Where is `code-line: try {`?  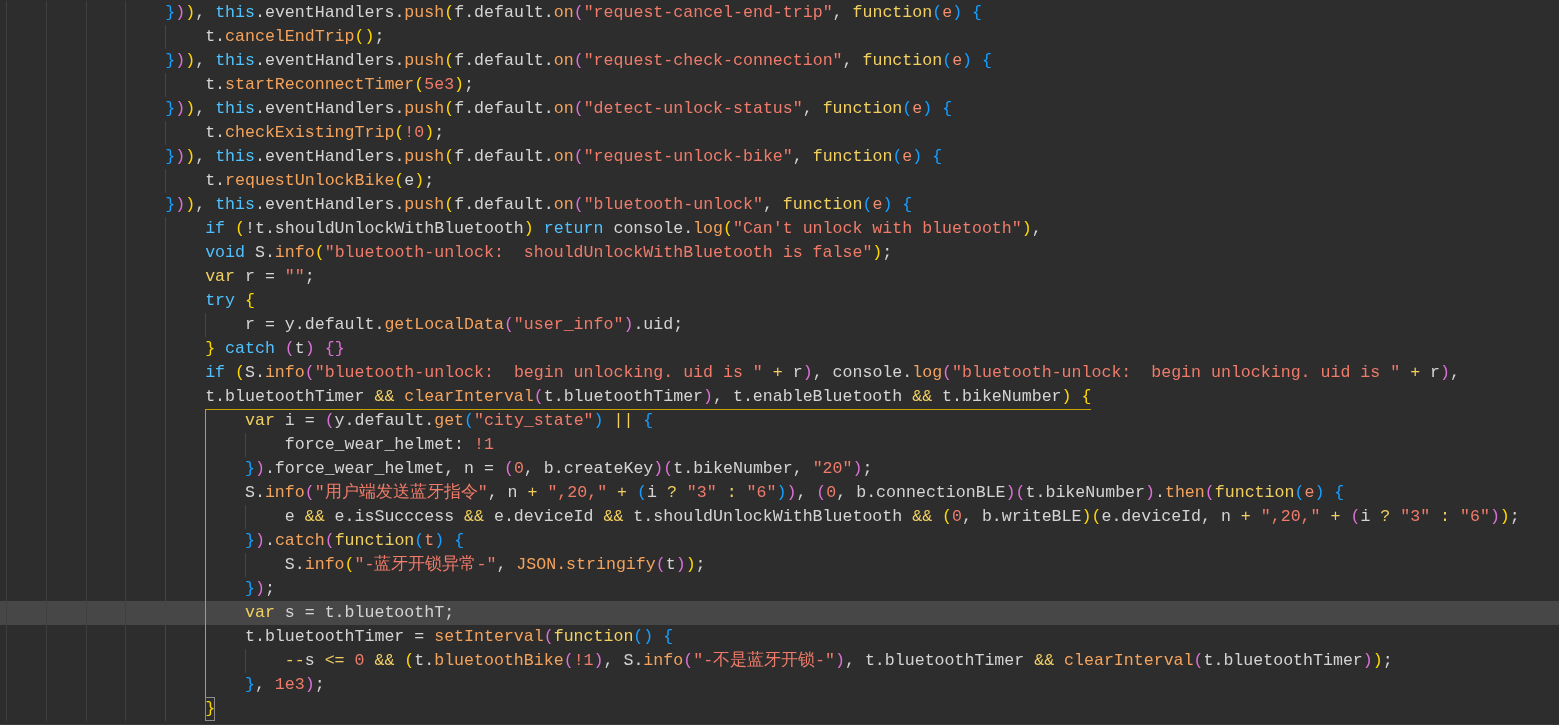
code-line: try { is located at coordinates (230, 301).